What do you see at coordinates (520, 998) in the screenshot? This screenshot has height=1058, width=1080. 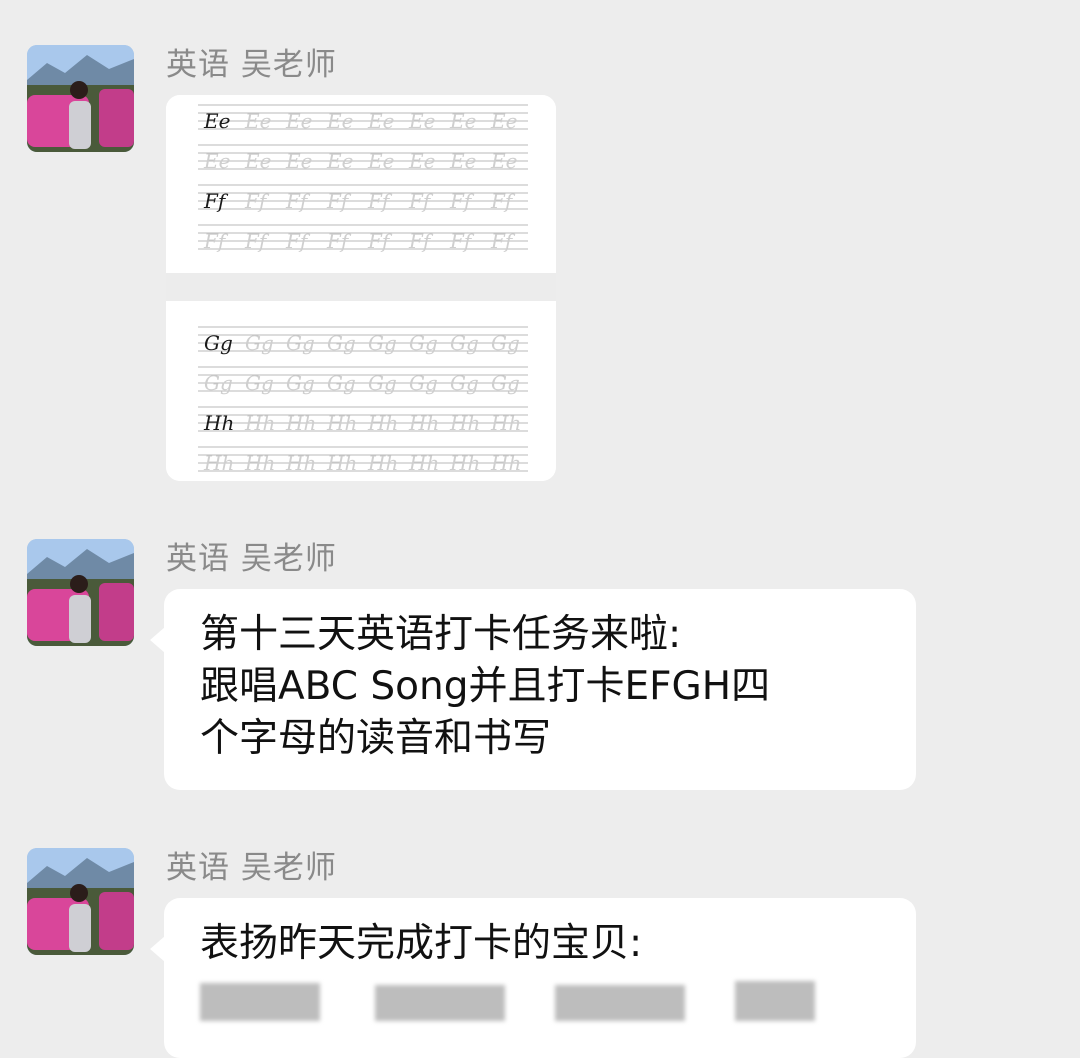 I see `blurred-names` at bounding box center [520, 998].